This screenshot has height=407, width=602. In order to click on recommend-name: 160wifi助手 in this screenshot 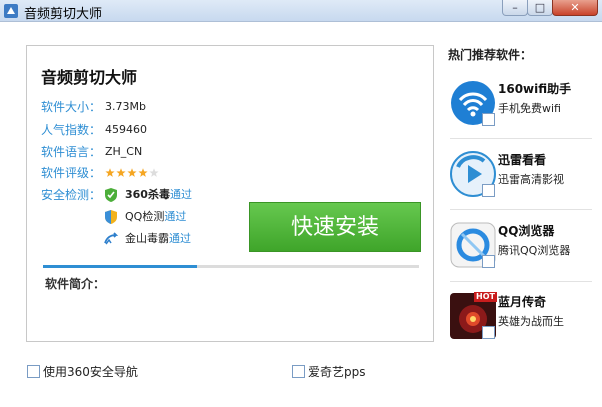, I will do `click(535, 89)`.